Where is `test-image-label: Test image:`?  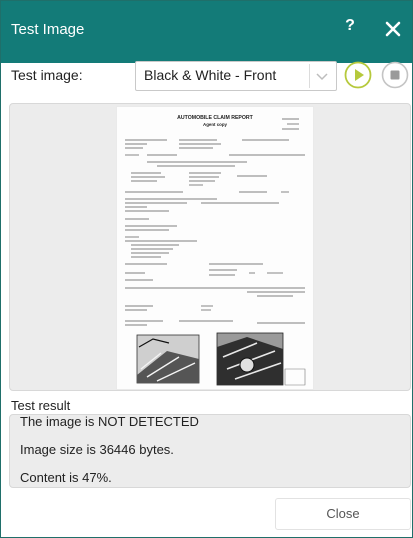
test-image-label: Test image: is located at coordinates (47, 75).